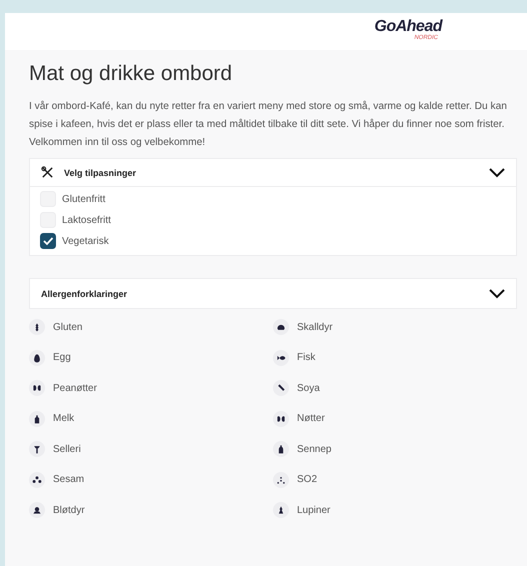 This screenshot has width=527, height=566. What do you see at coordinates (37, 388) in the screenshot?
I see `peanut-icon` at bounding box center [37, 388].